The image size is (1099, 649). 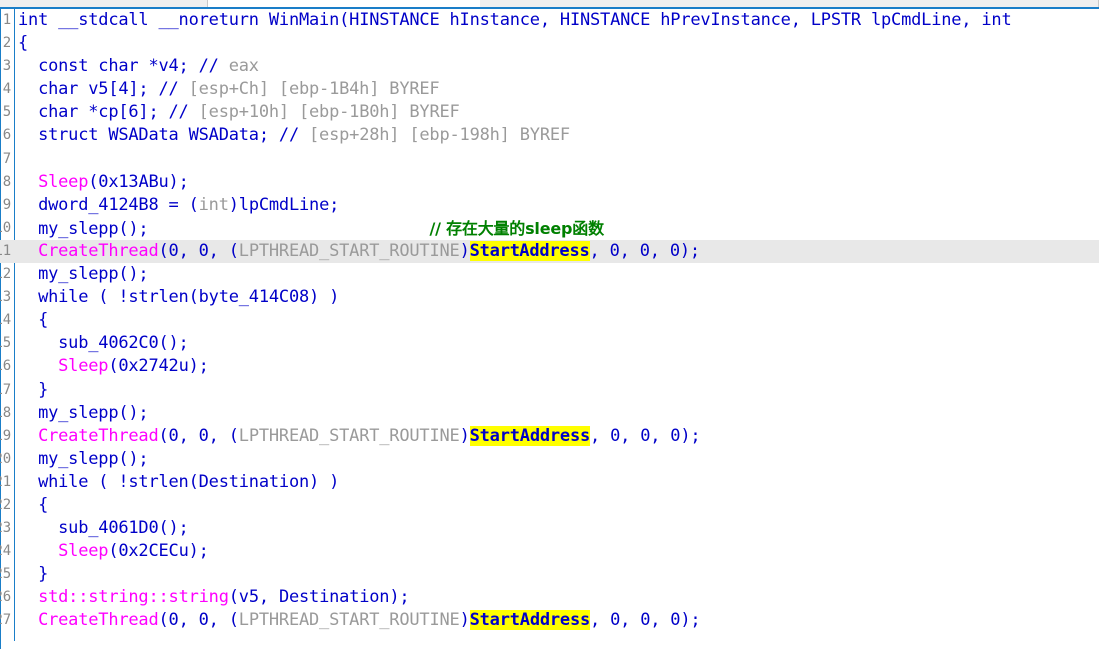 I want to click on line-number: 13, so click(x=5, y=297).